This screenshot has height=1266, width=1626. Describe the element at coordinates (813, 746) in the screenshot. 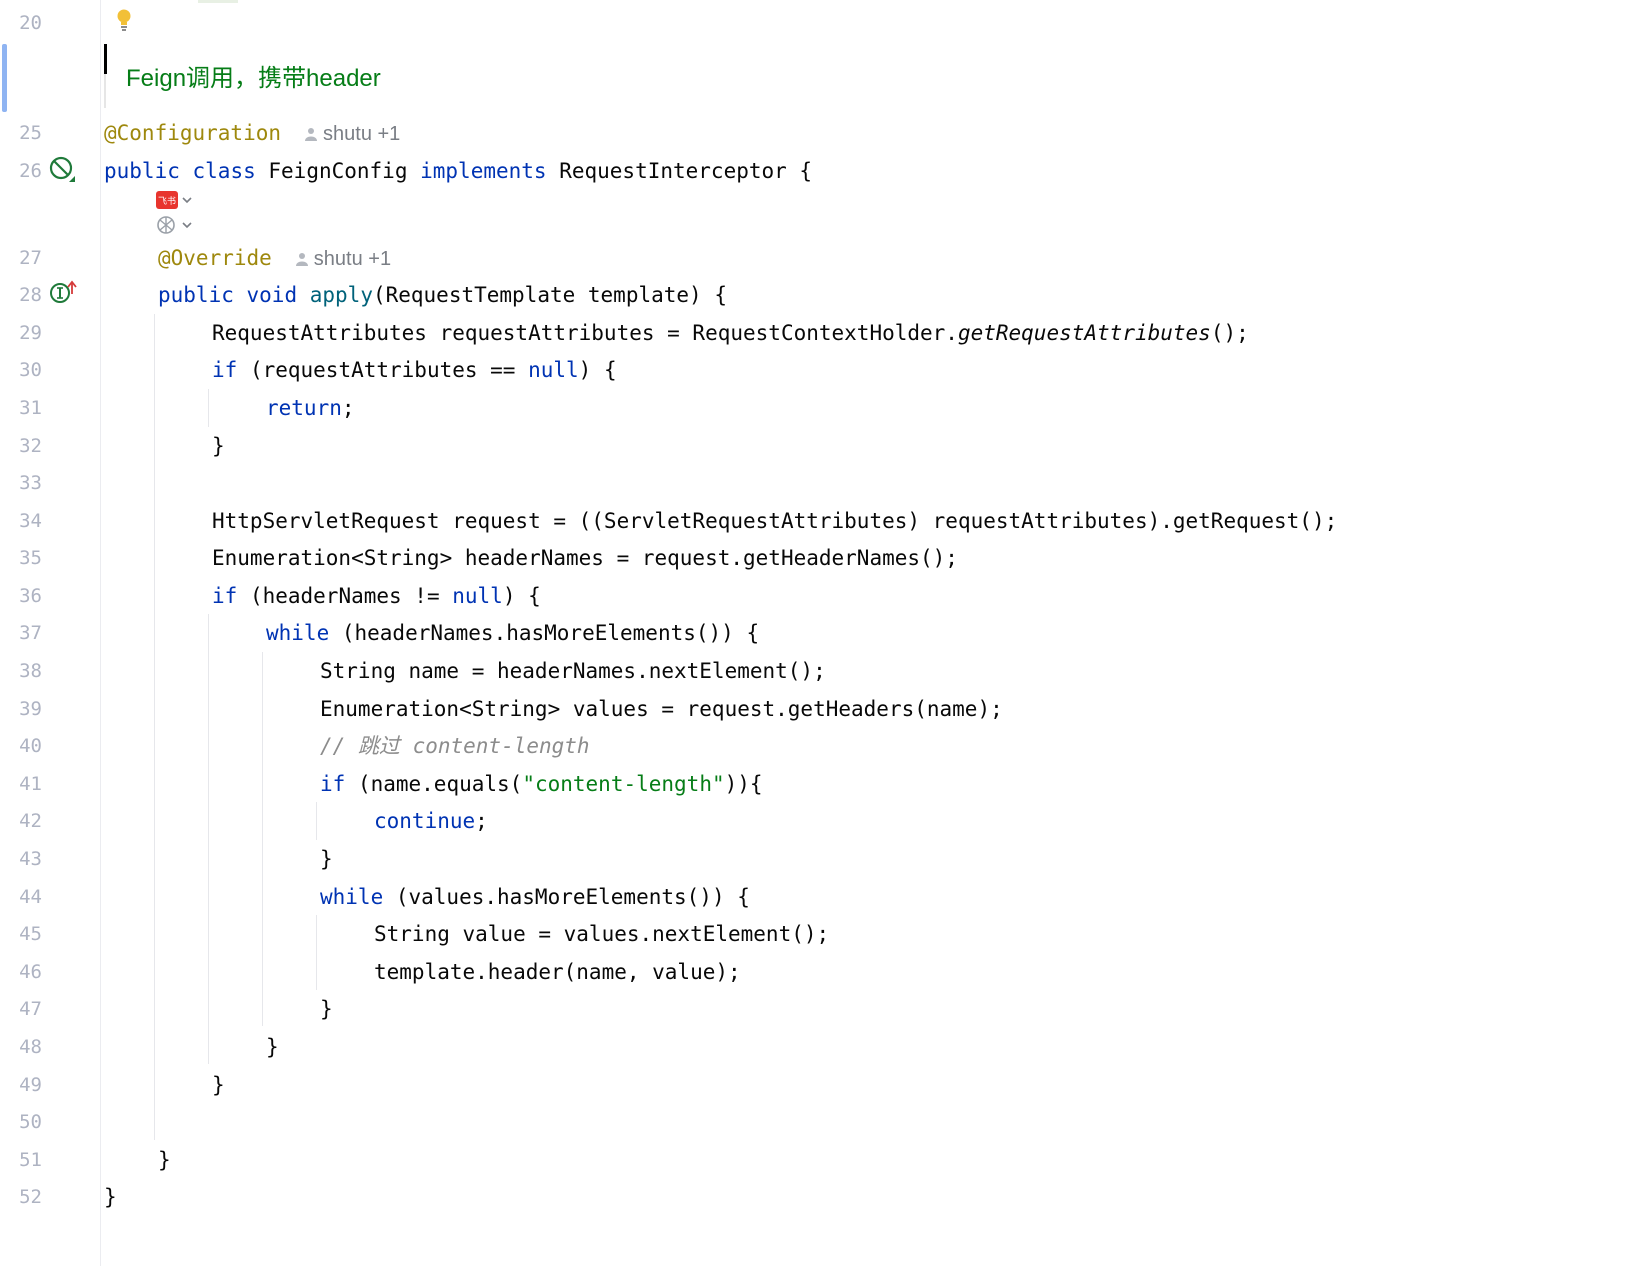

I see `code-line-40: 40 // 跳过 content-length` at that location.